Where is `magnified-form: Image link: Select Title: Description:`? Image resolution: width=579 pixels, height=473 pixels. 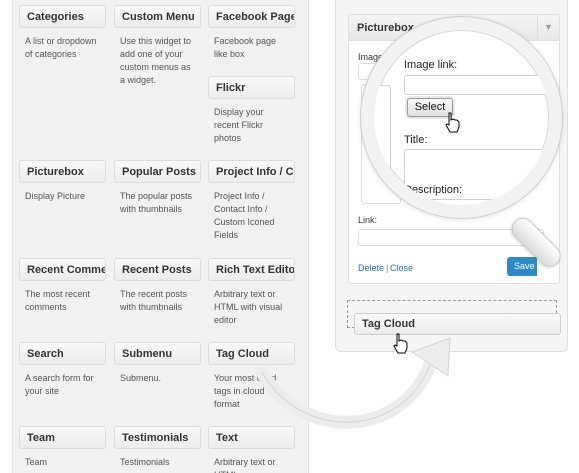 magnified-form: Image link: Select Title: Description: is located at coordinates (461, 117).